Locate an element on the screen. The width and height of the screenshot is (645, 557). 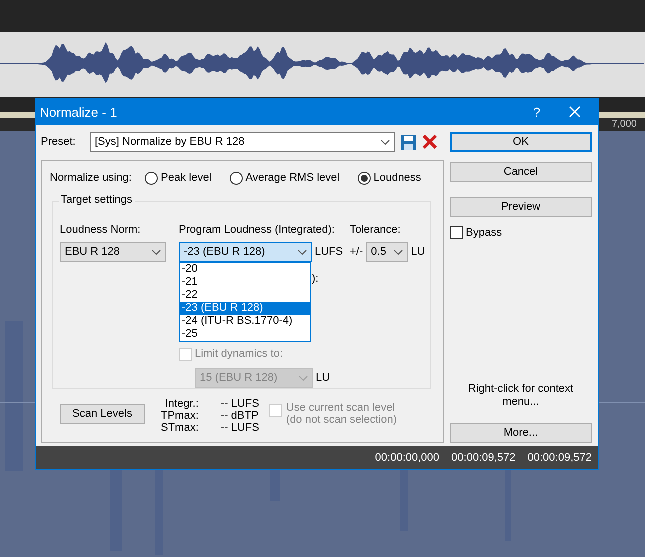
unit-label: LUFS is located at coordinates (329, 252).